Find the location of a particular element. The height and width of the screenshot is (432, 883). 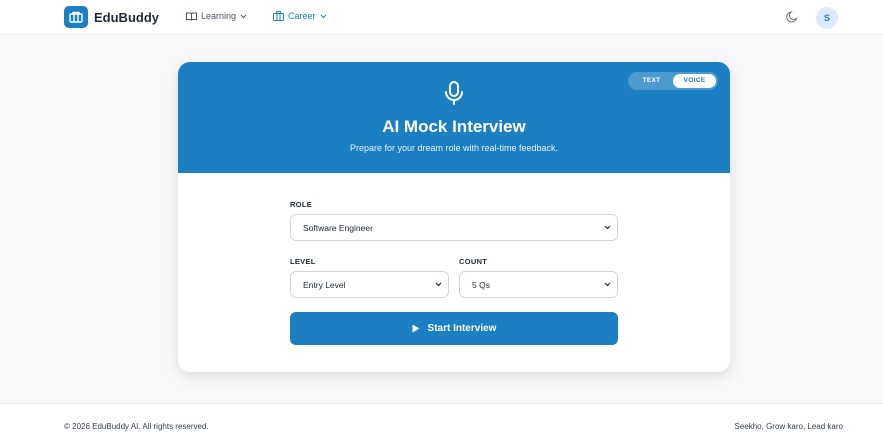

mode-voice-option: VOICE is located at coordinates (694, 81).